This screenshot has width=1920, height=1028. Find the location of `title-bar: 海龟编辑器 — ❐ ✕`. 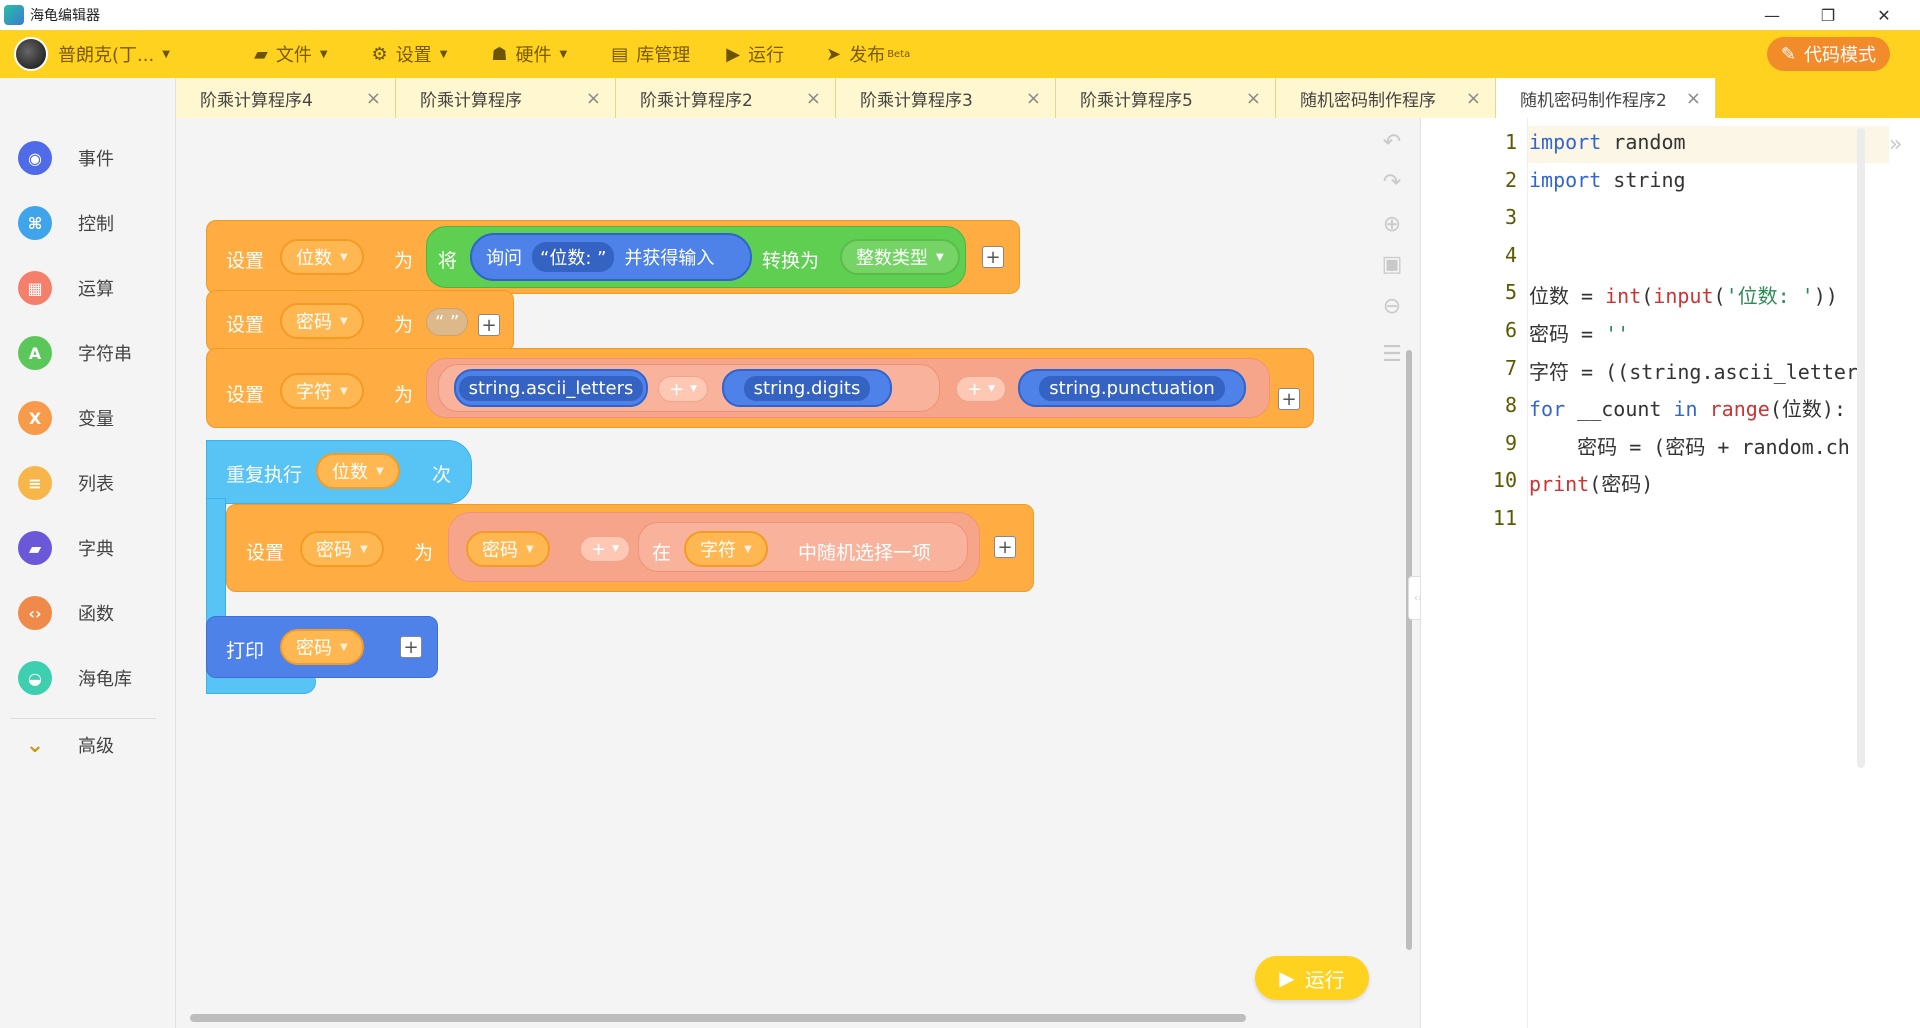

title-bar: 海龟编辑器 — ❐ ✕ is located at coordinates (960, 15).